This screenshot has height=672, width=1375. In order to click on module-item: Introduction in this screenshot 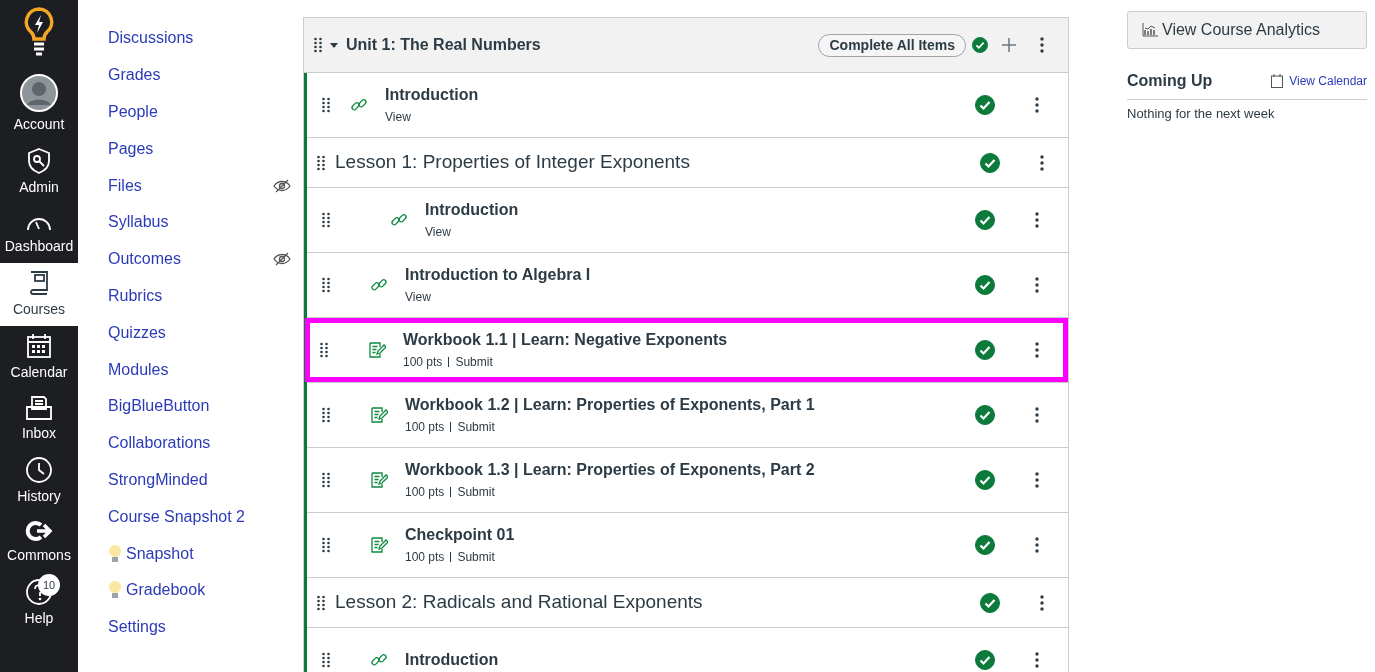, I will do `click(687, 650)`.